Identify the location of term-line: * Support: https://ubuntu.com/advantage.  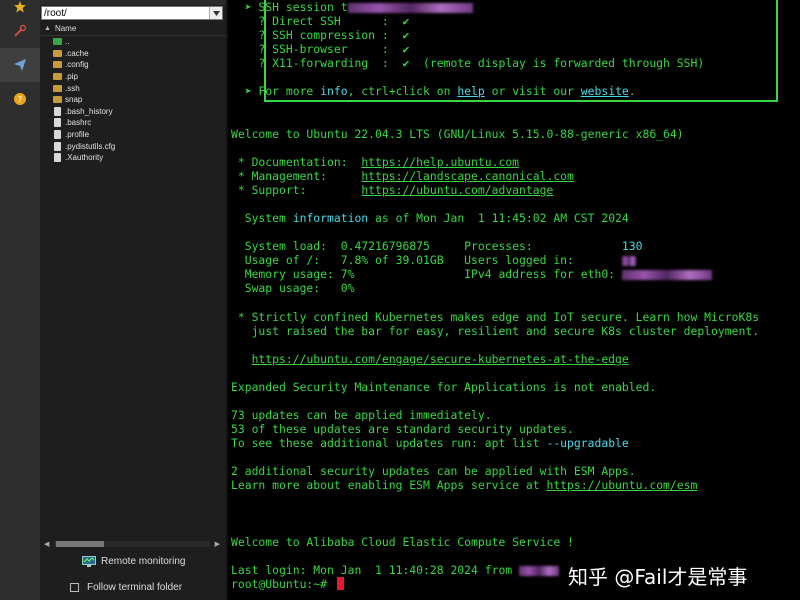
(392, 190).